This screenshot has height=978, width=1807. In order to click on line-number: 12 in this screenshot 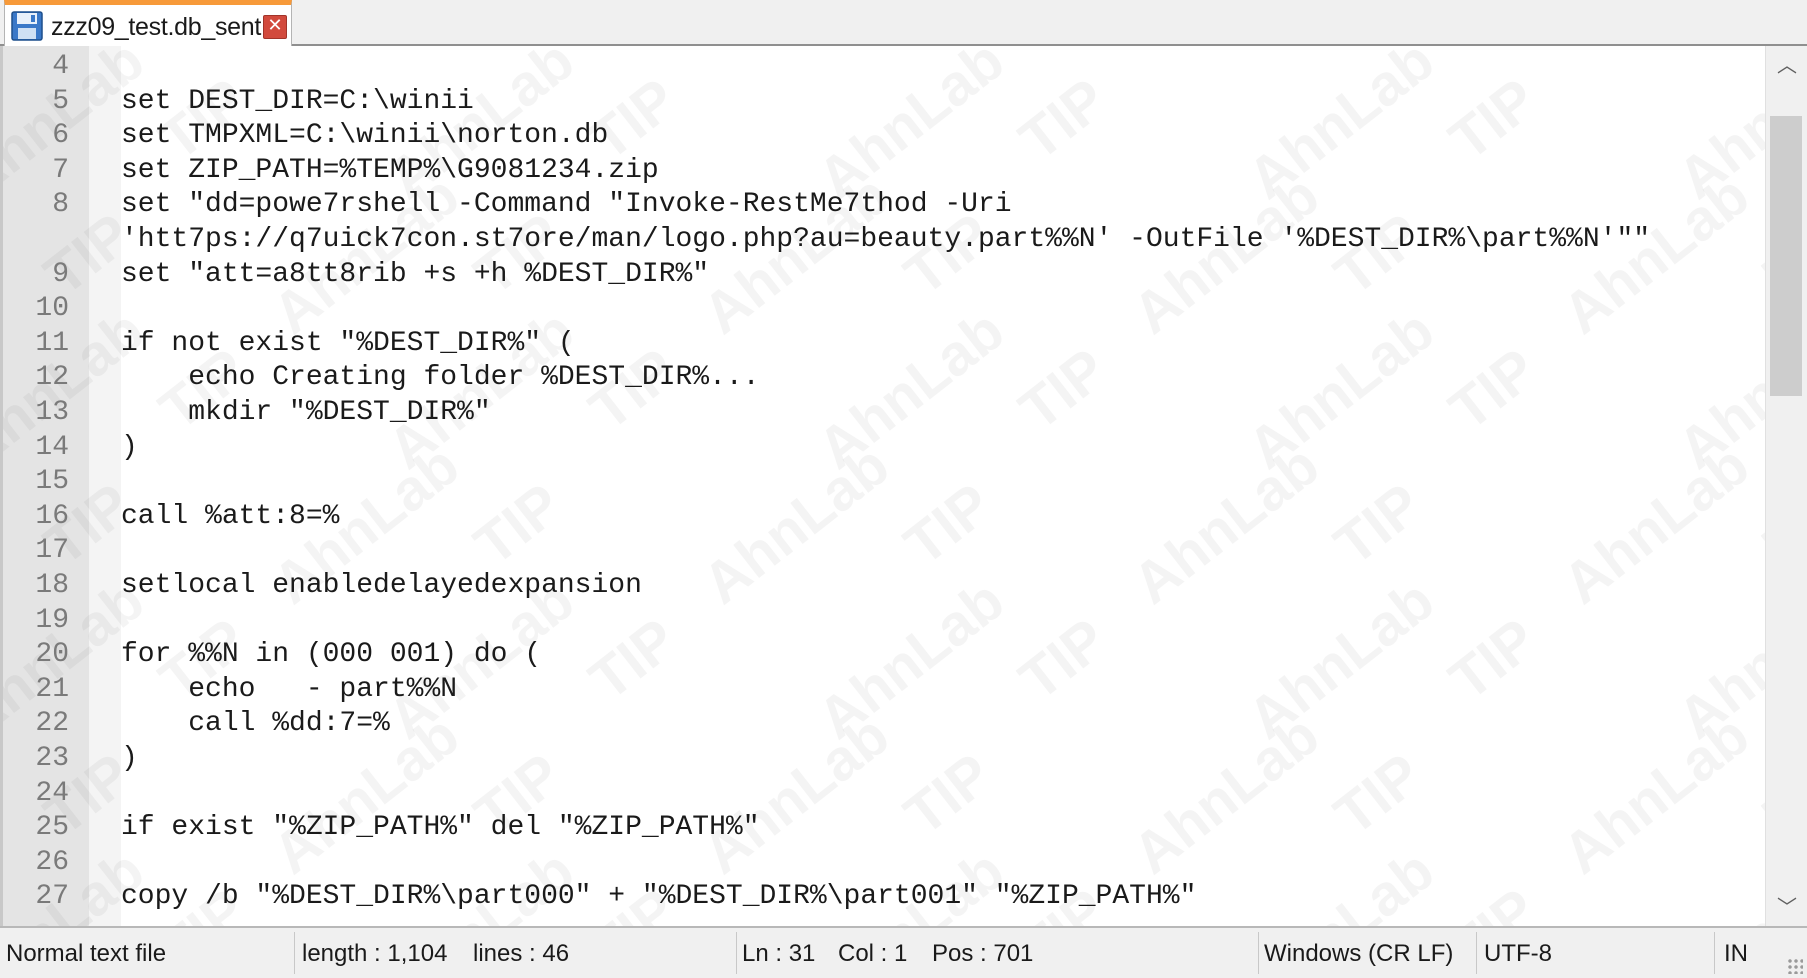, I will do `click(52, 378)`.